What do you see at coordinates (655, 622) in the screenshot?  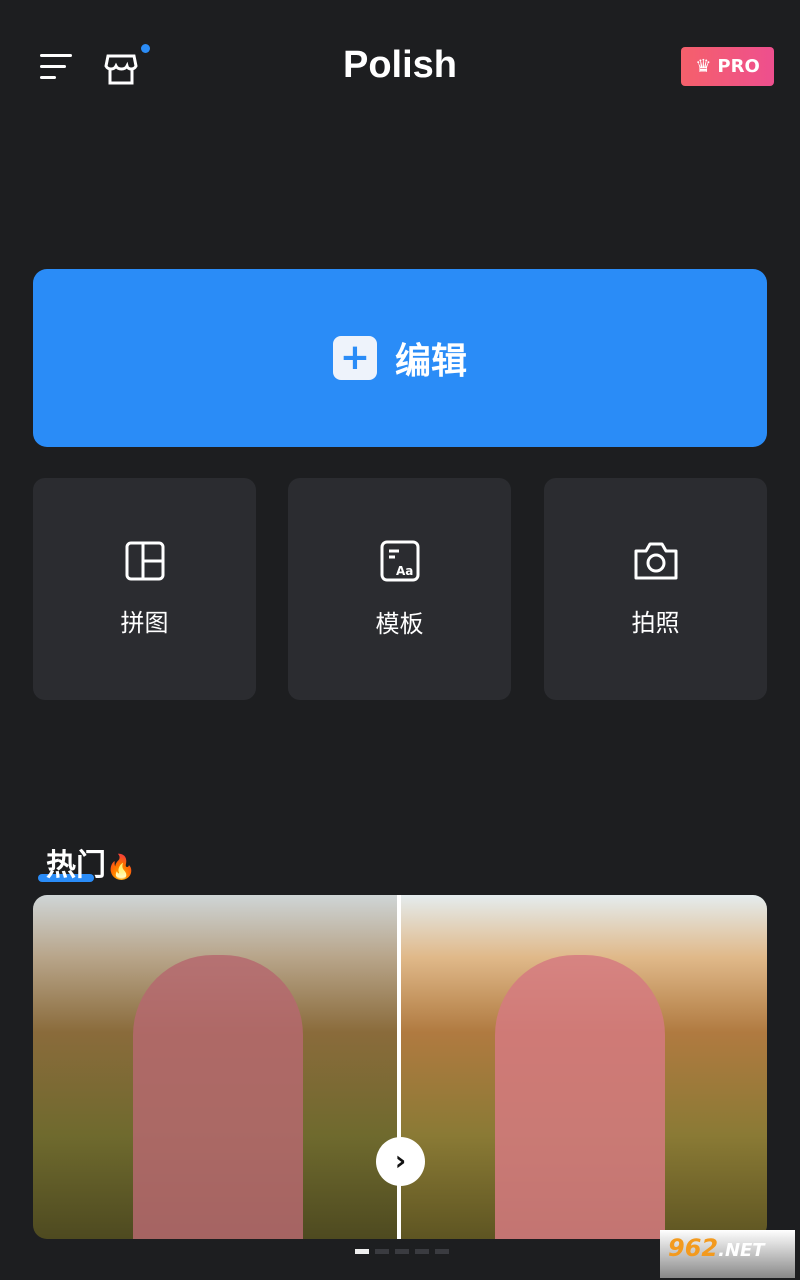 I see `tile-label: 拍照` at bounding box center [655, 622].